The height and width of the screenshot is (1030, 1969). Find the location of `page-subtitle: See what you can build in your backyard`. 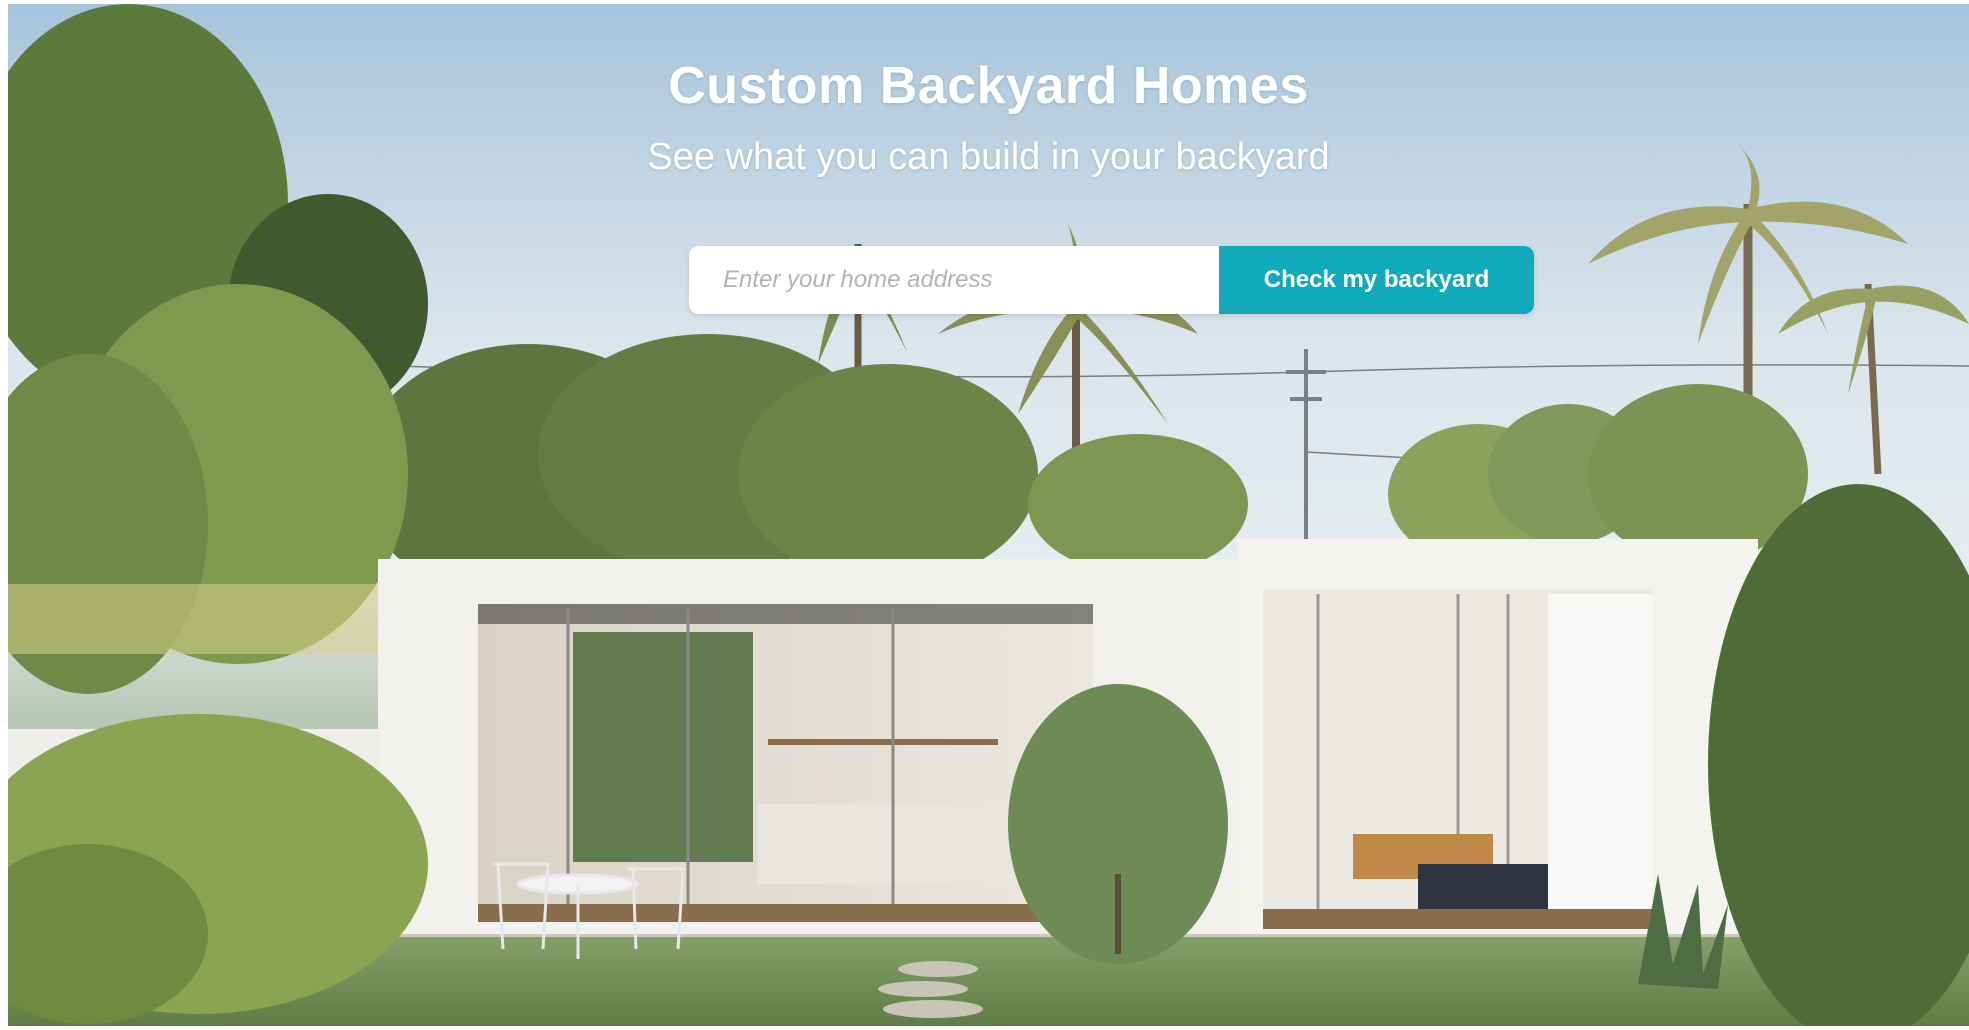

page-subtitle: See what you can build in your backyard is located at coordinates (988, 157).